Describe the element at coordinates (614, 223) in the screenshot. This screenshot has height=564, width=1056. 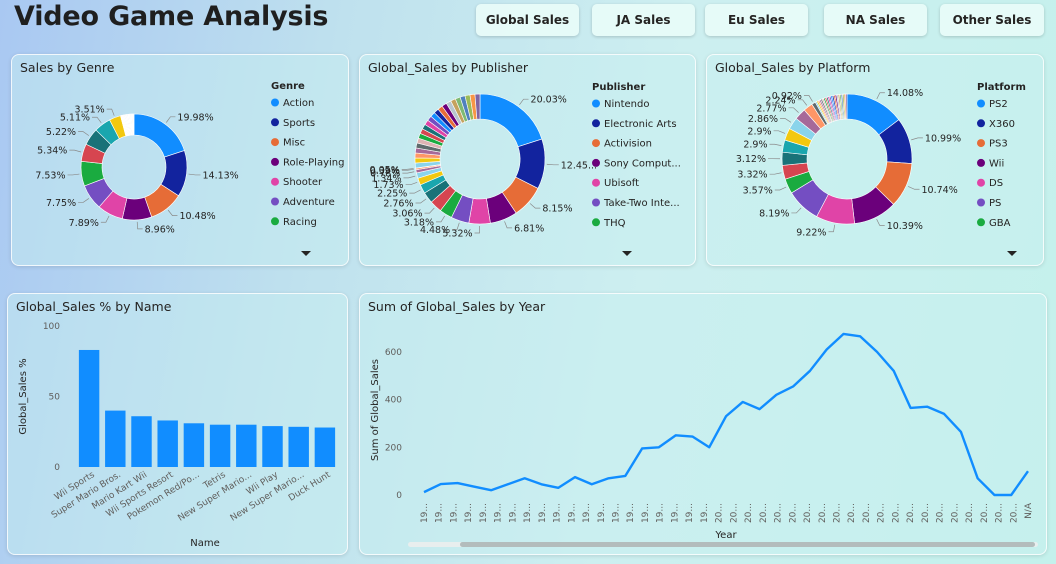
I see `publisher-legend-item: THQ` at that location.